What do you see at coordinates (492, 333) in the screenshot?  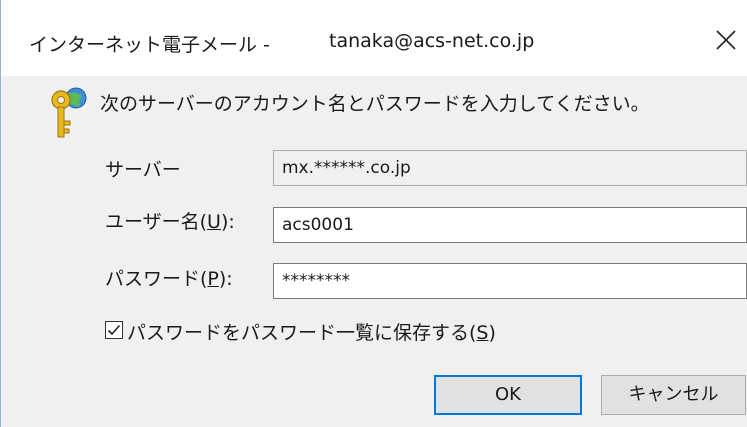 I see `save-password-label-suffix: )` at bounding box center [492, 333].